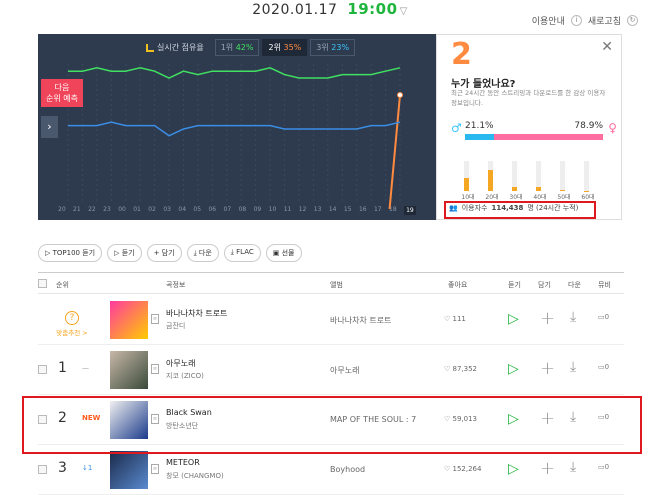  I want to click on highlight-box-row, so click(332, 425).